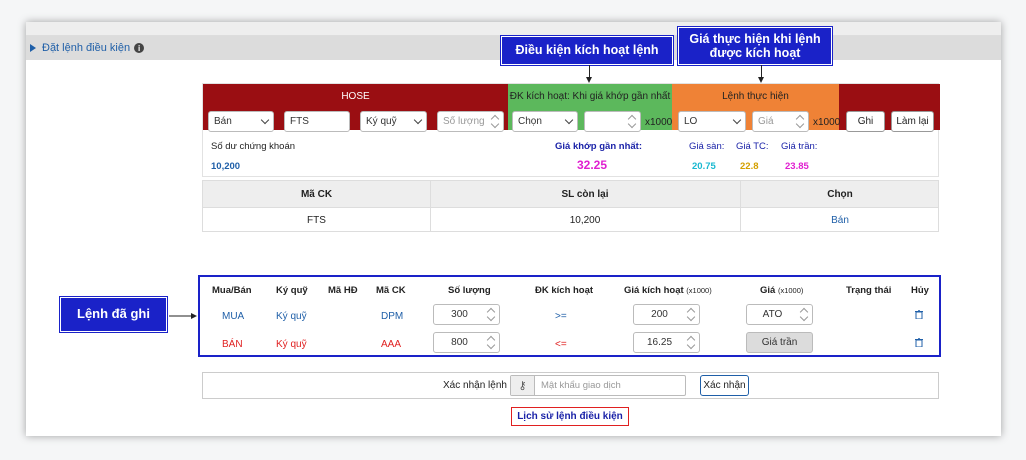 The width and height of the screenshot is (1026, 460). I want to click on account-type-value: Ký quỹ, so click(381, 121).